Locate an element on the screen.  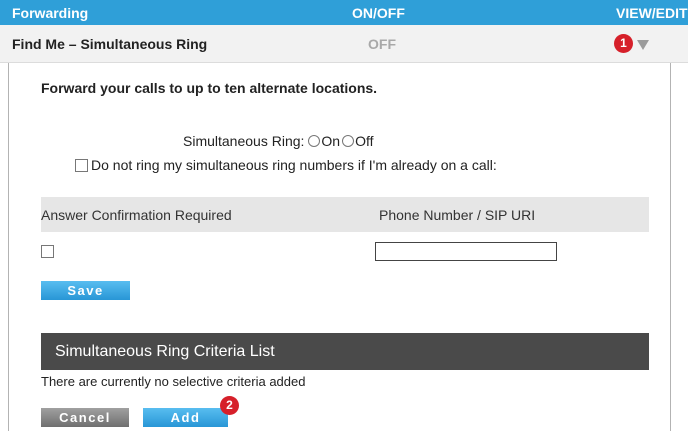
forwarding-header: Forwarding ON/OFF VIEW/EDIT is located at coordinates (344, 12).